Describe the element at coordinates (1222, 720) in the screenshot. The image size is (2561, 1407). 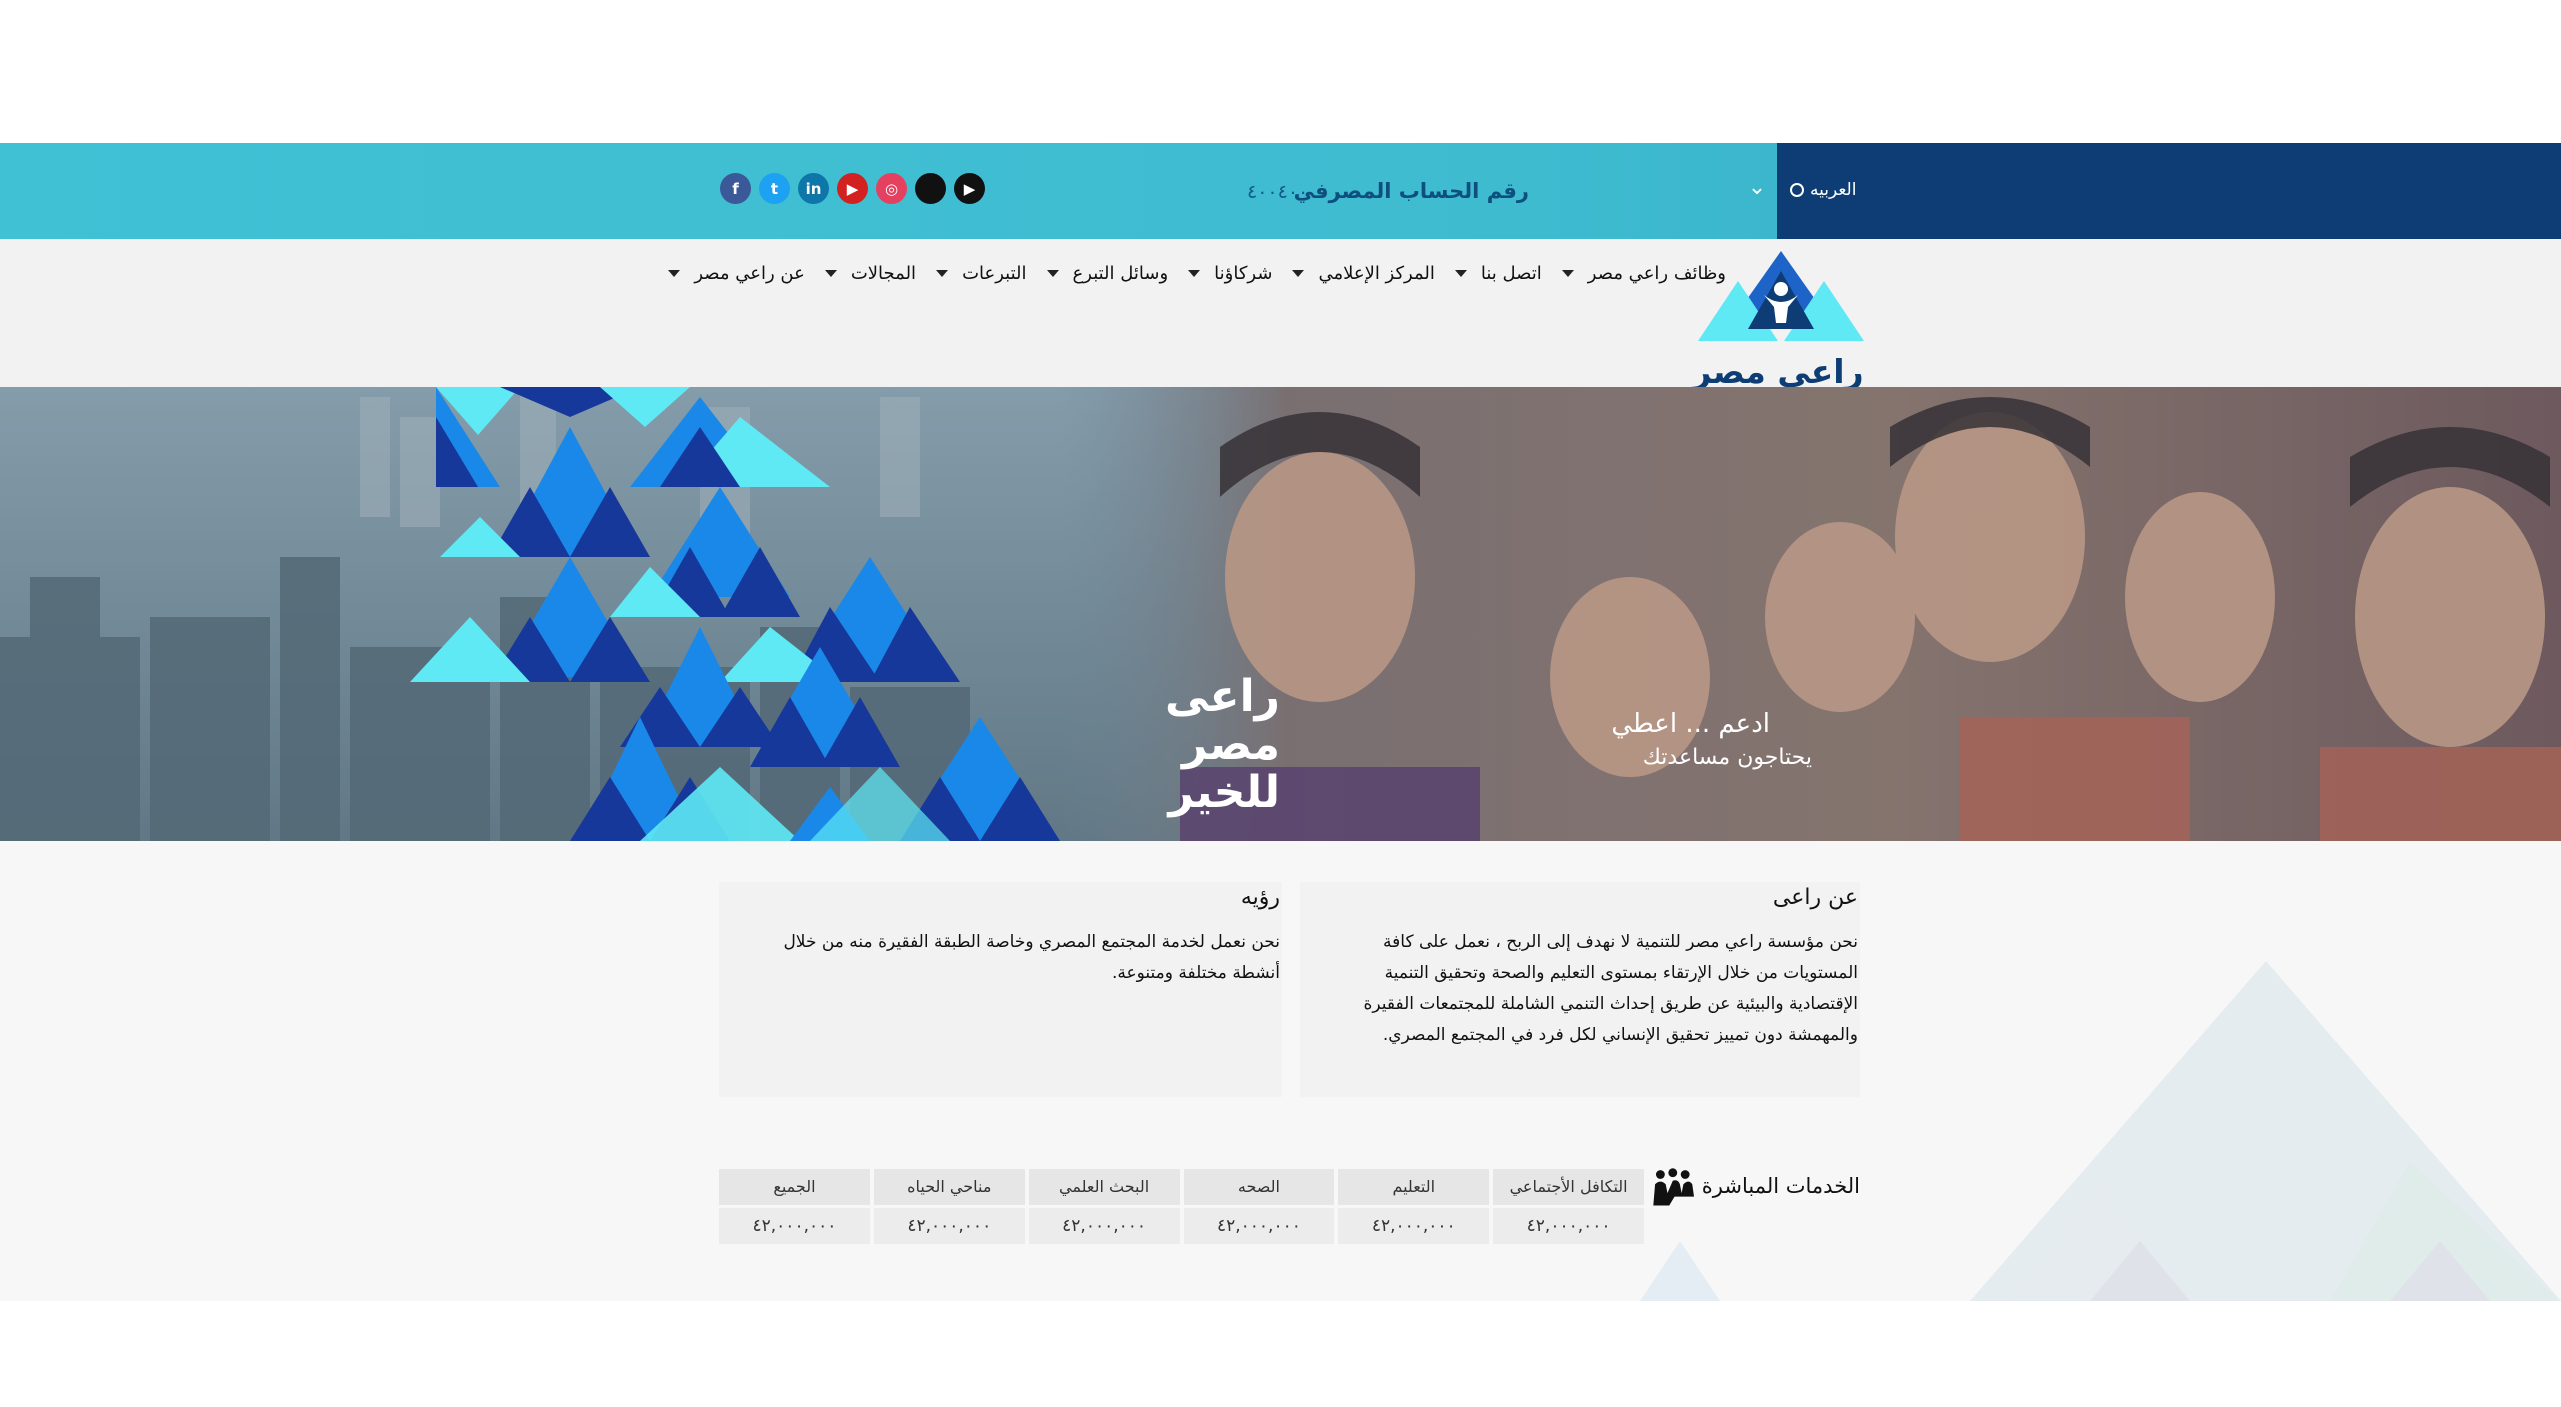
I see `hero-brand-line1: راعى مصر` at that location.